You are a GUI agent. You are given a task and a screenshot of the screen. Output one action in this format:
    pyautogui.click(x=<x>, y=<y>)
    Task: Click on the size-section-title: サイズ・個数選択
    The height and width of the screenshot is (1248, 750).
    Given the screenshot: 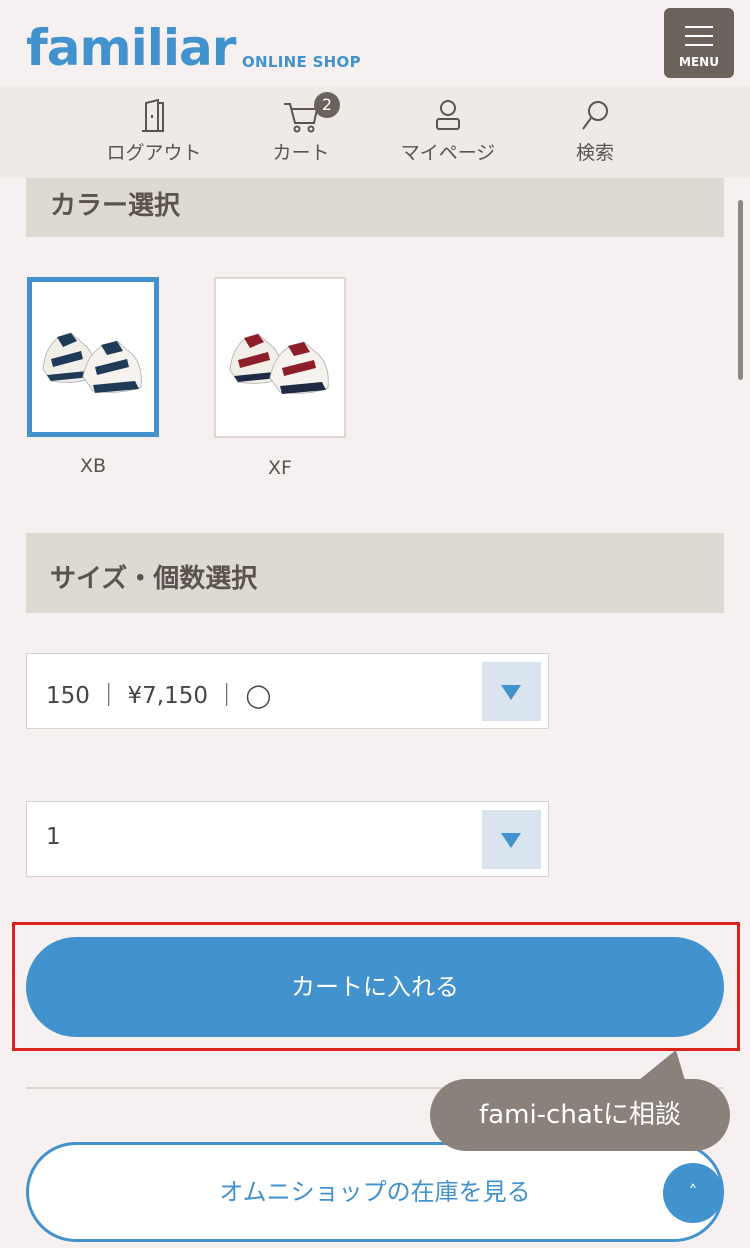 What is the action you would take?
    pyautogui.click(x=154, y=579)
    